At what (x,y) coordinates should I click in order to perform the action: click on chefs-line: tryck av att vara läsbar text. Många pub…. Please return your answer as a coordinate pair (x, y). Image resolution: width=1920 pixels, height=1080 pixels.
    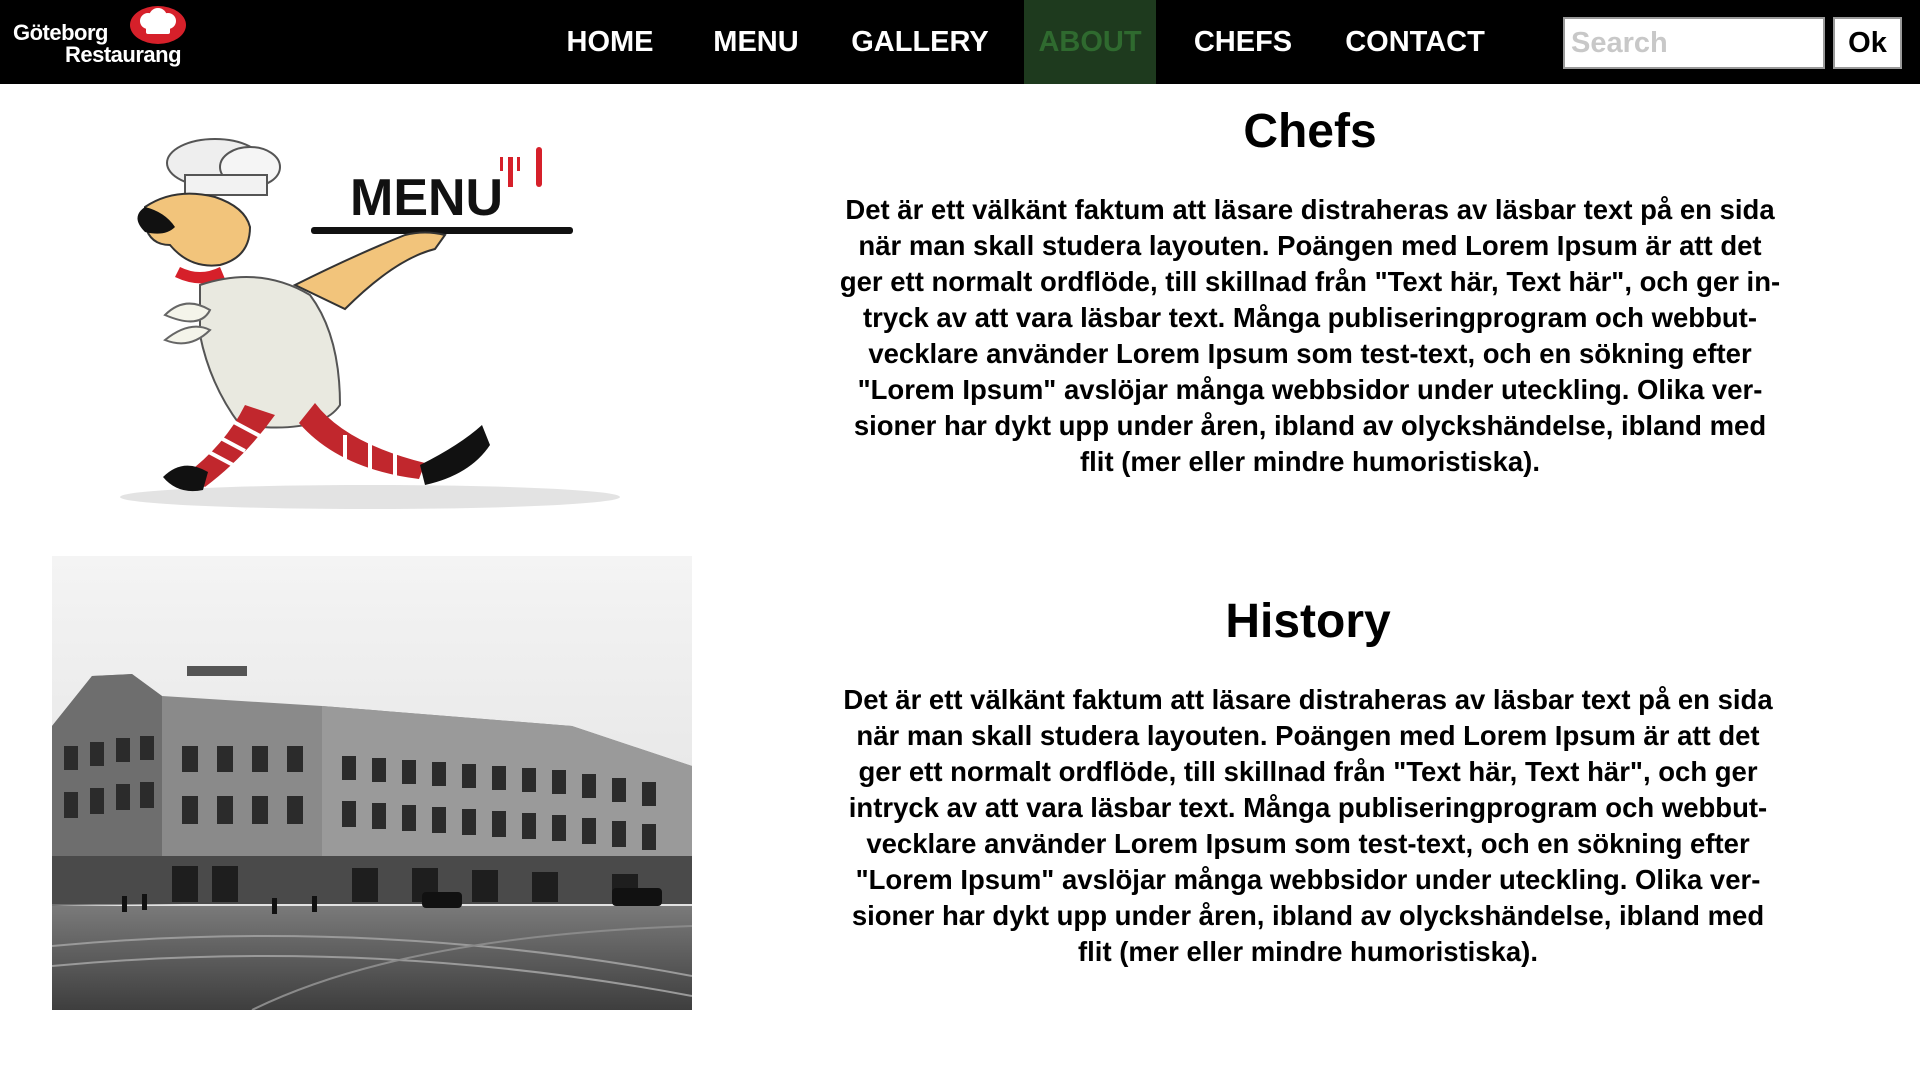
    Looking at the image, I should click on (1310, 317).